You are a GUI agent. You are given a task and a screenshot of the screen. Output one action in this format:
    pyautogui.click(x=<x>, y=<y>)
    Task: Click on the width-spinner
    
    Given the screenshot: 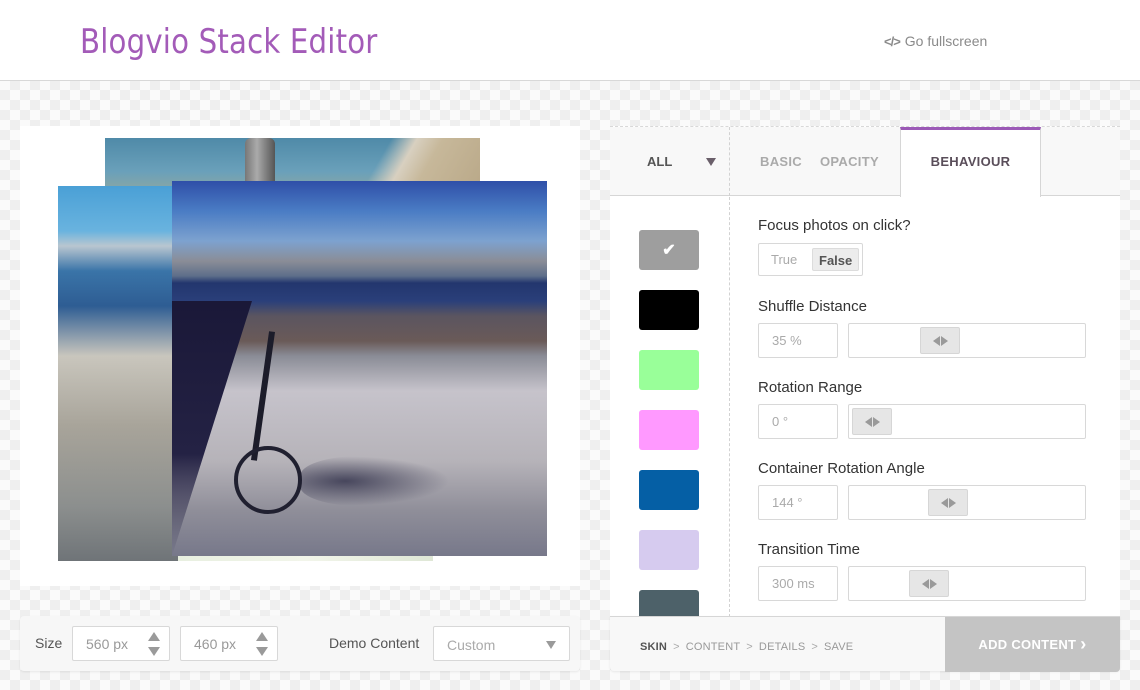 What is the action you would take?
    pyautogui.click(x=154, y=644)
    